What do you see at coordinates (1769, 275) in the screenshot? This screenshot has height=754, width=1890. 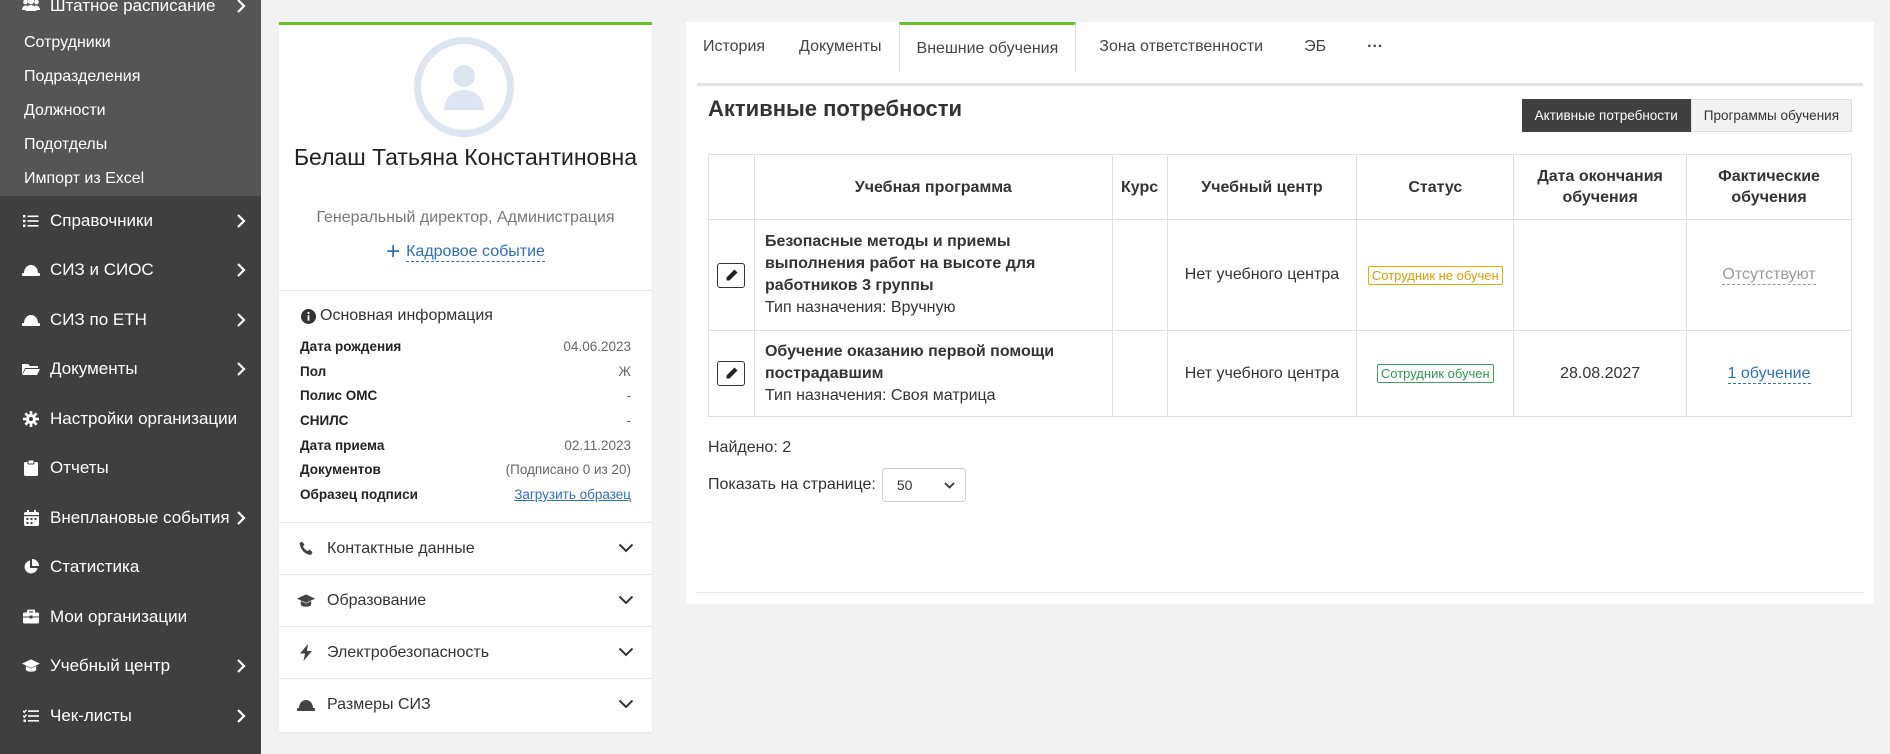 I see `actual-training-link: Отсутствуют` at bounding box center [1769, 275].